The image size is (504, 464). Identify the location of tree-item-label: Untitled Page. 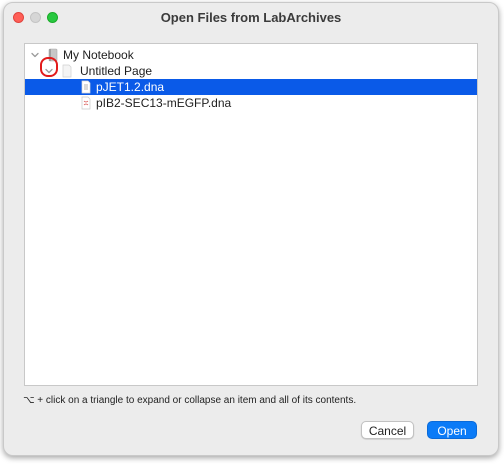
(116, 71).